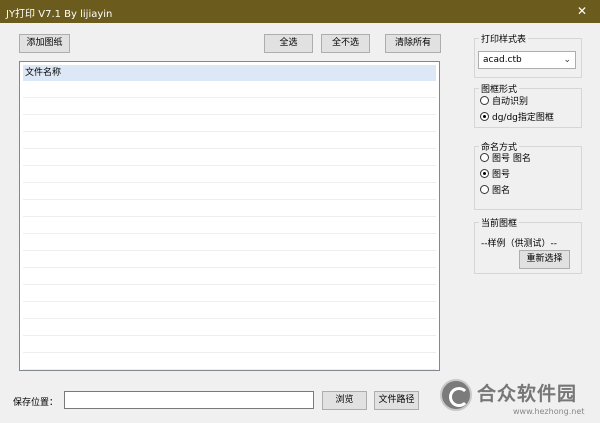 This screenshot has height=423, width=600. Describe the element at coordinates (527, 60) in the screenshot. I see `print-style-select: acad.ctb ⌄` at that location.